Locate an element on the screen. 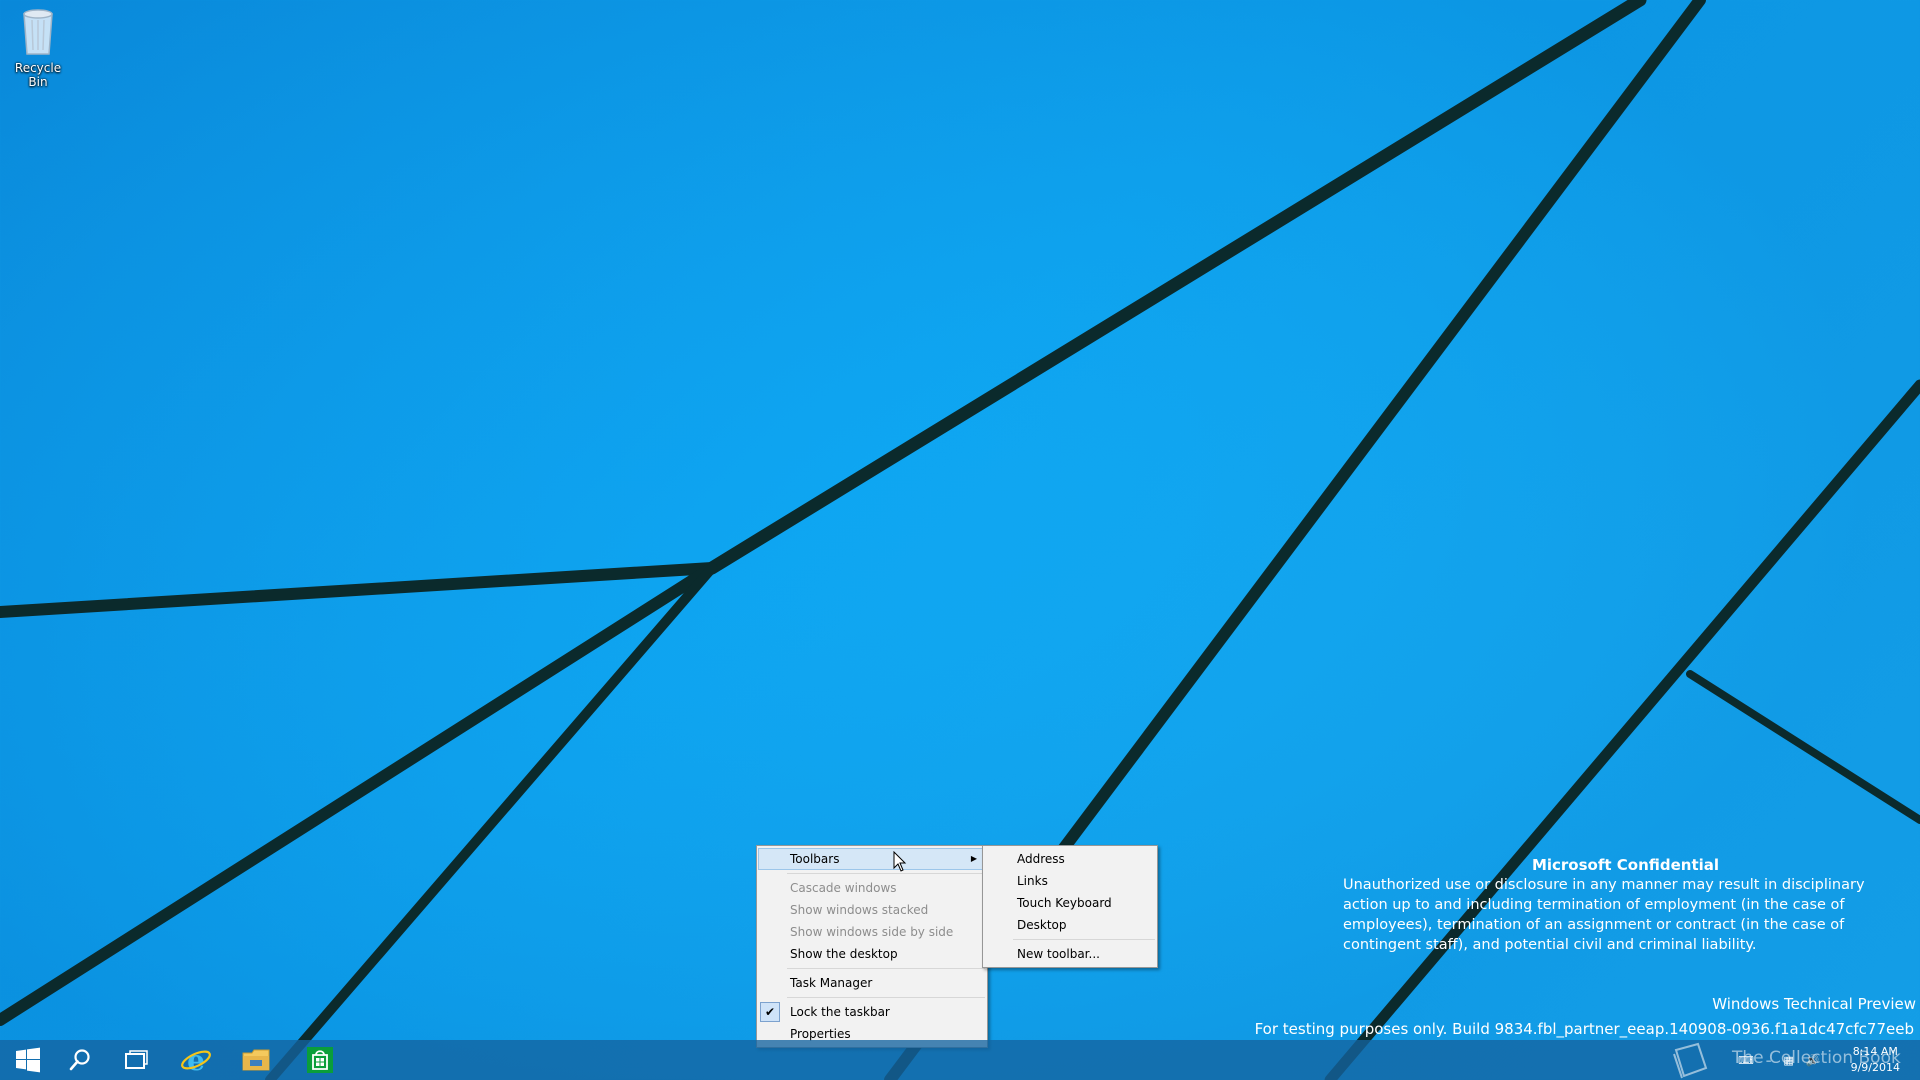 The image size is (1920, 1080). submenu-item-address: Address is located at coordinates (1070, 859).